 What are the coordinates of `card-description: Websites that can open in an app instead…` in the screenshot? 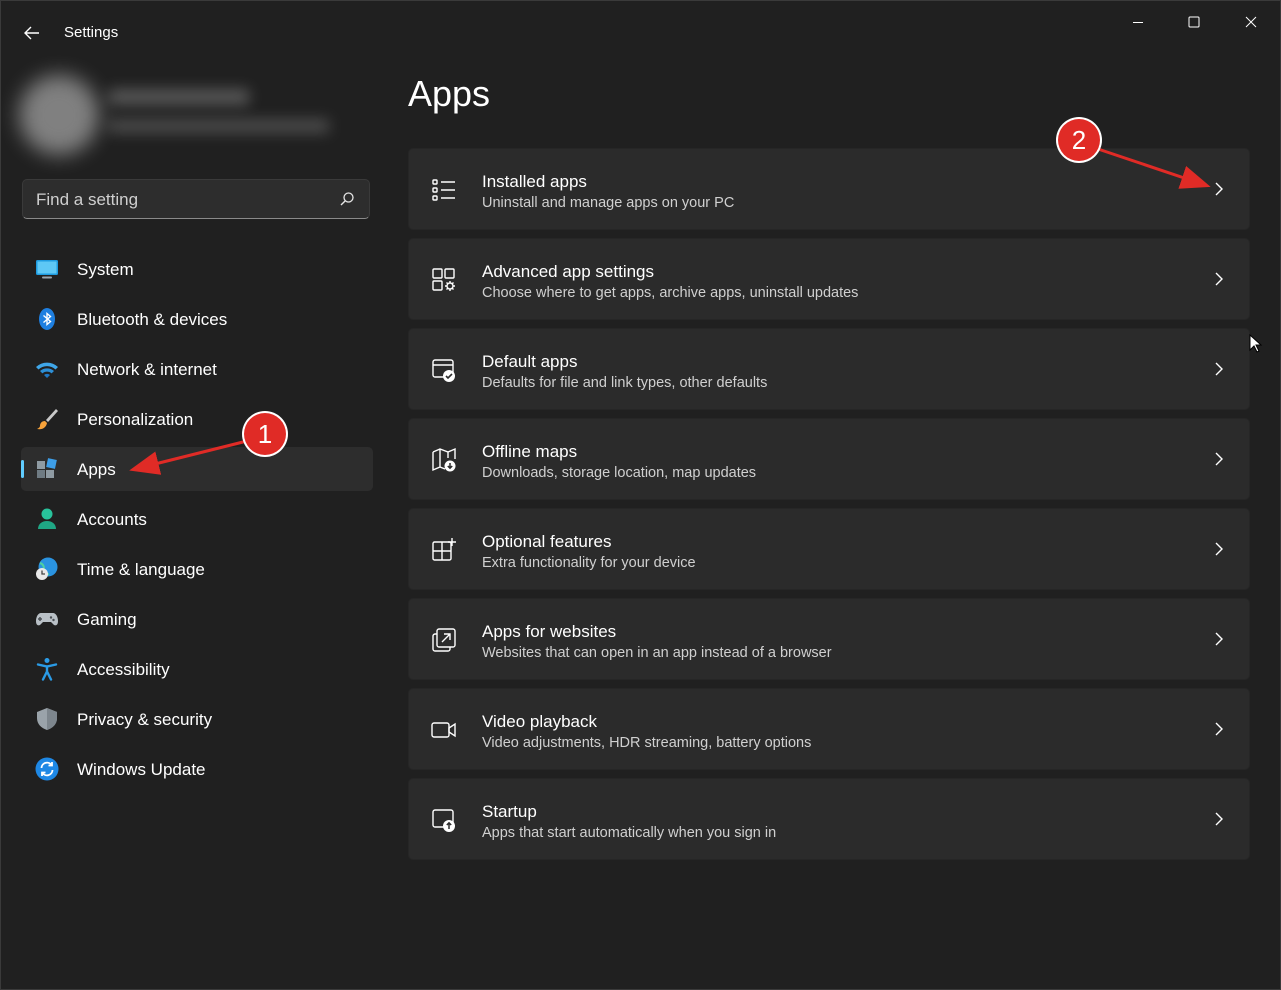 It's located at (657, 653).